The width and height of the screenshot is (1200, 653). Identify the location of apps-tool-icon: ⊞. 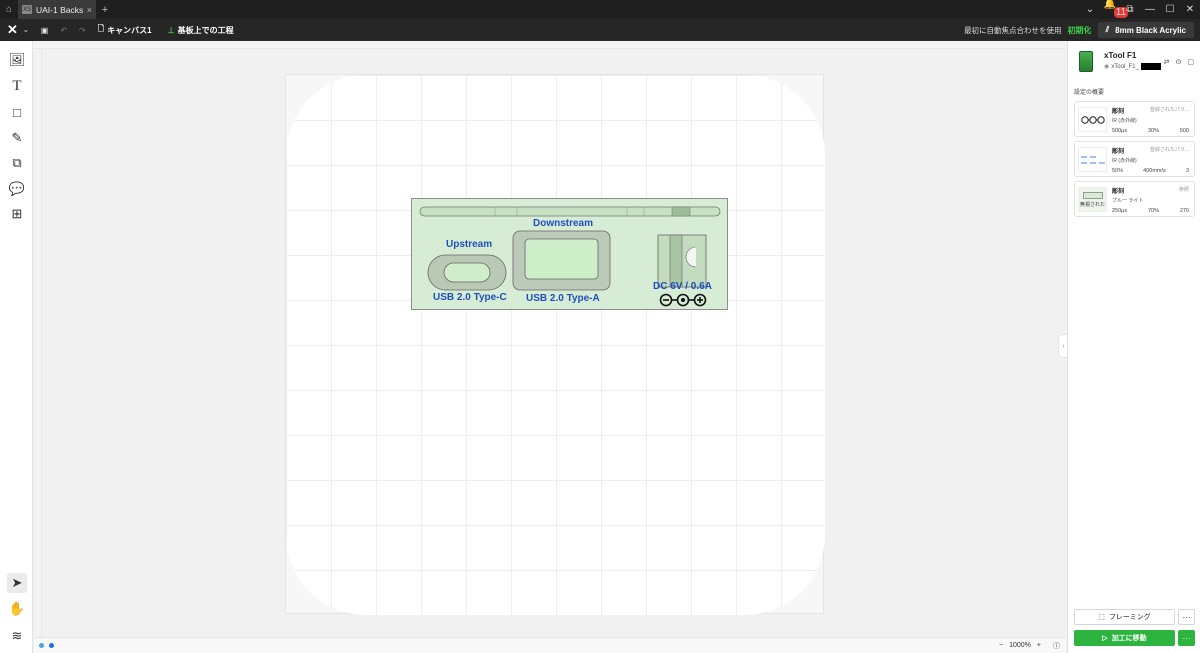
(17, 214).